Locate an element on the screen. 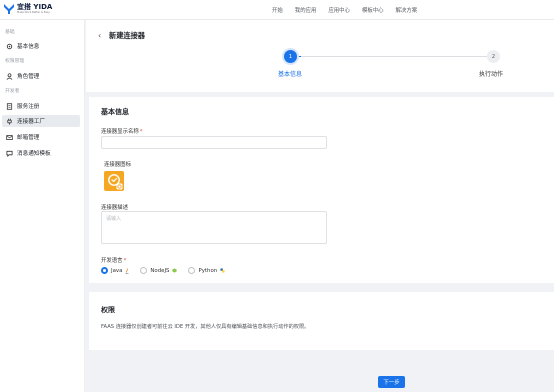 This screenshot has height=392, width=554. radio-nodejs: NodeJS is located at coordinates (159, 270).